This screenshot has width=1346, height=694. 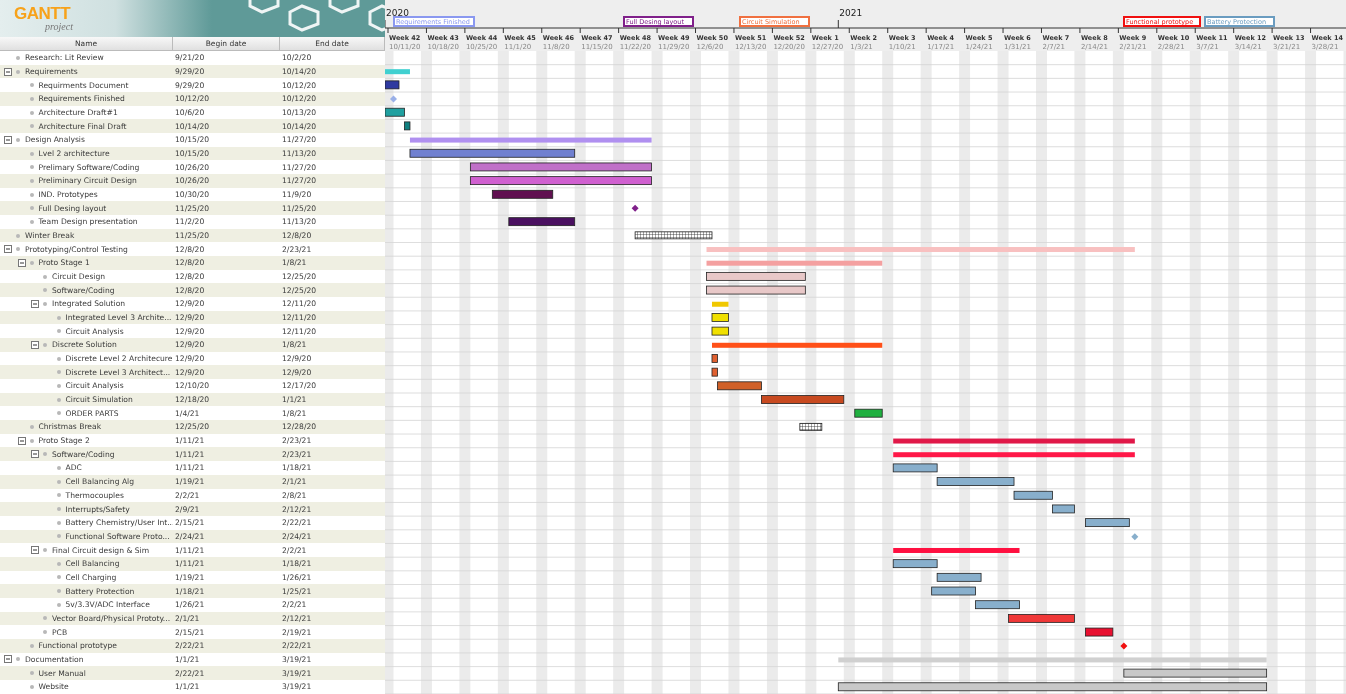 What do you see at coordinates (397, 13) in the screenshot?
I see `year-label: 2020` at bounding box center [397, 13].